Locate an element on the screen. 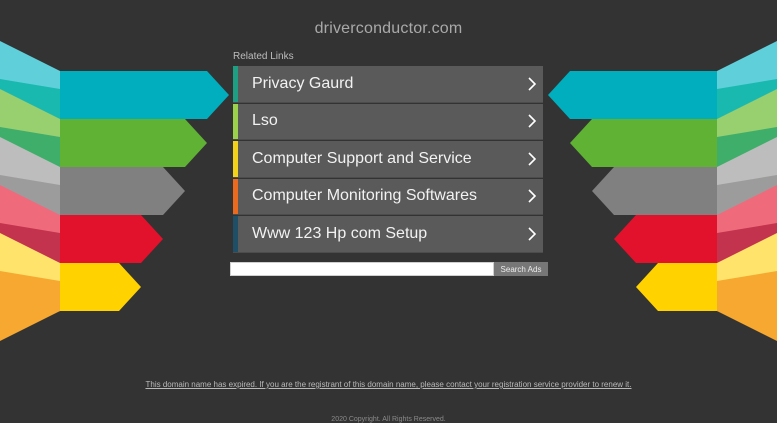 This screenshot has height=423, width=777. related-link-label: Lso is located at coordinates (265, 121).